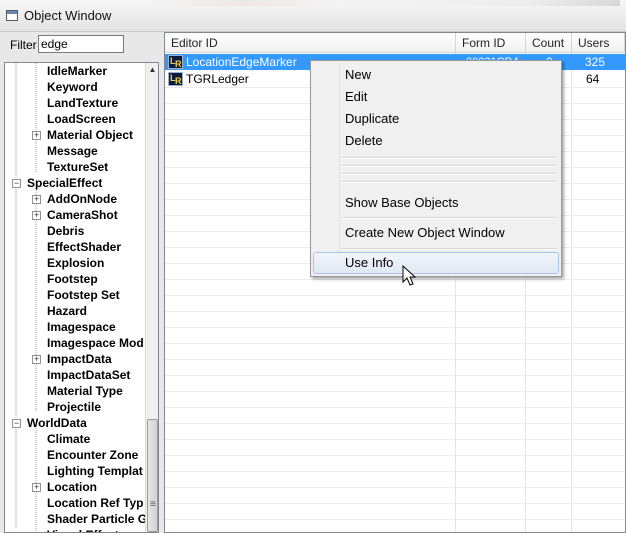 This screenshot has height=533, width=626. I want to click on scroll-up-arrow-icon: ▲, so click(152, 70).